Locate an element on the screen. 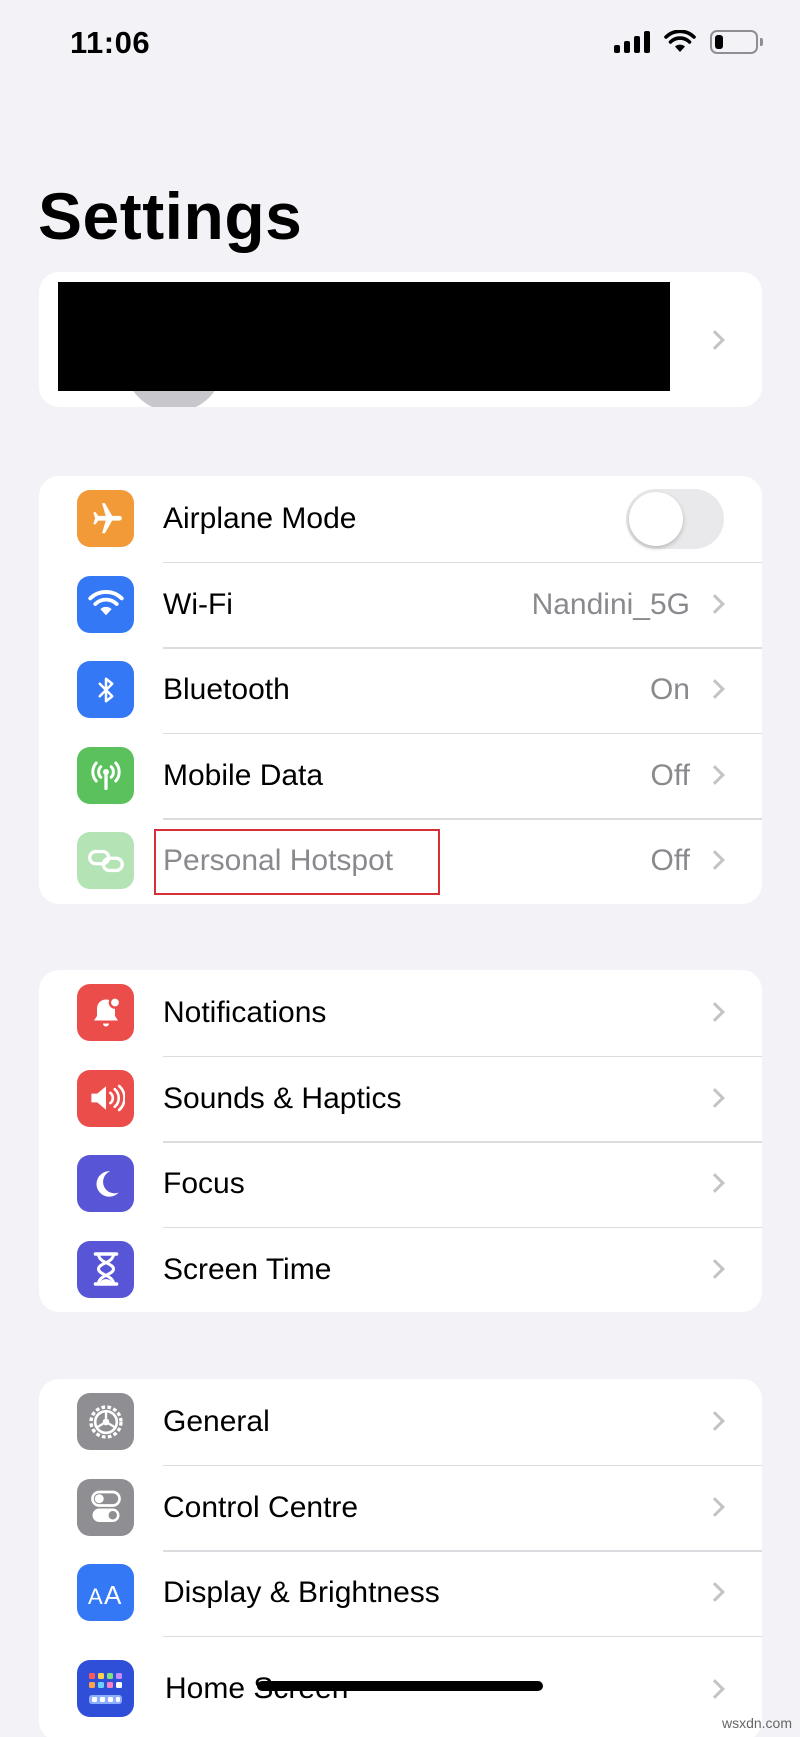  cellular-signal-icon is located at coordinates (632, 42).